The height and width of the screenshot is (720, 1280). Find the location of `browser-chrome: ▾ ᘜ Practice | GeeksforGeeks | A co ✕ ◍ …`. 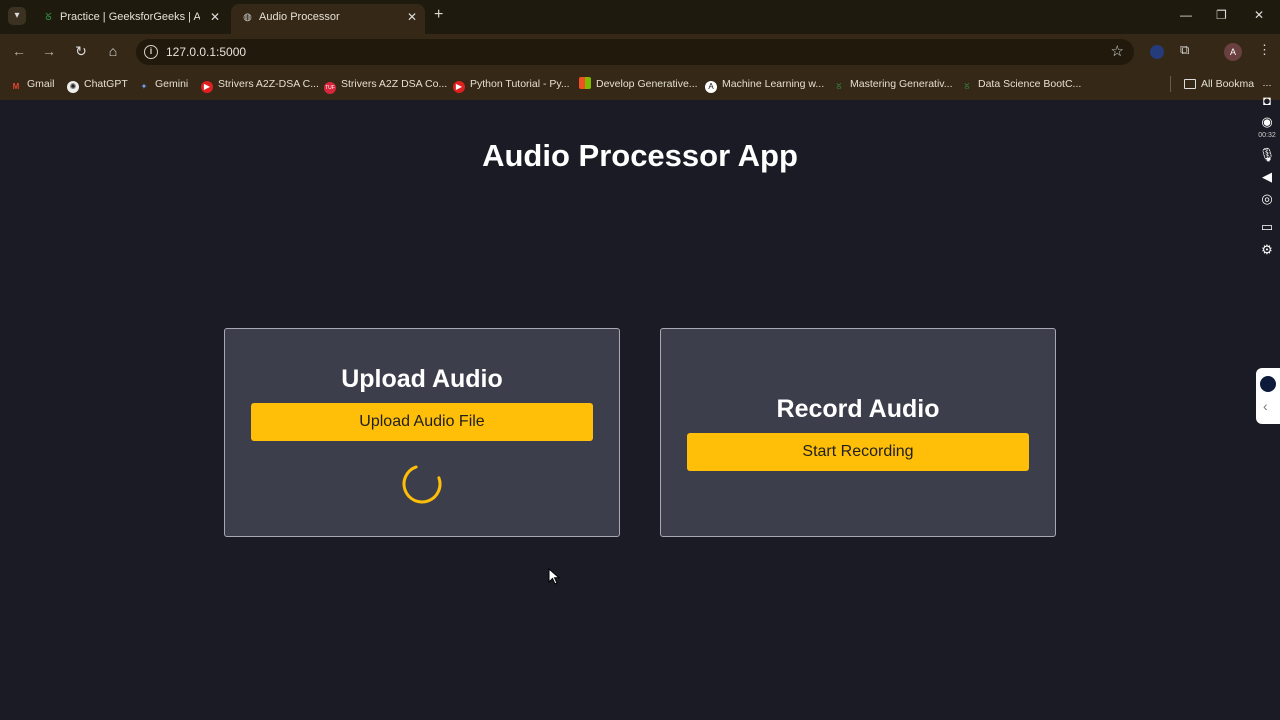

browser-chrome: ▾ ᘜ Practice | GeeksforGeeks | A co ✕ ◍ … is located at coordinates (640, 50).